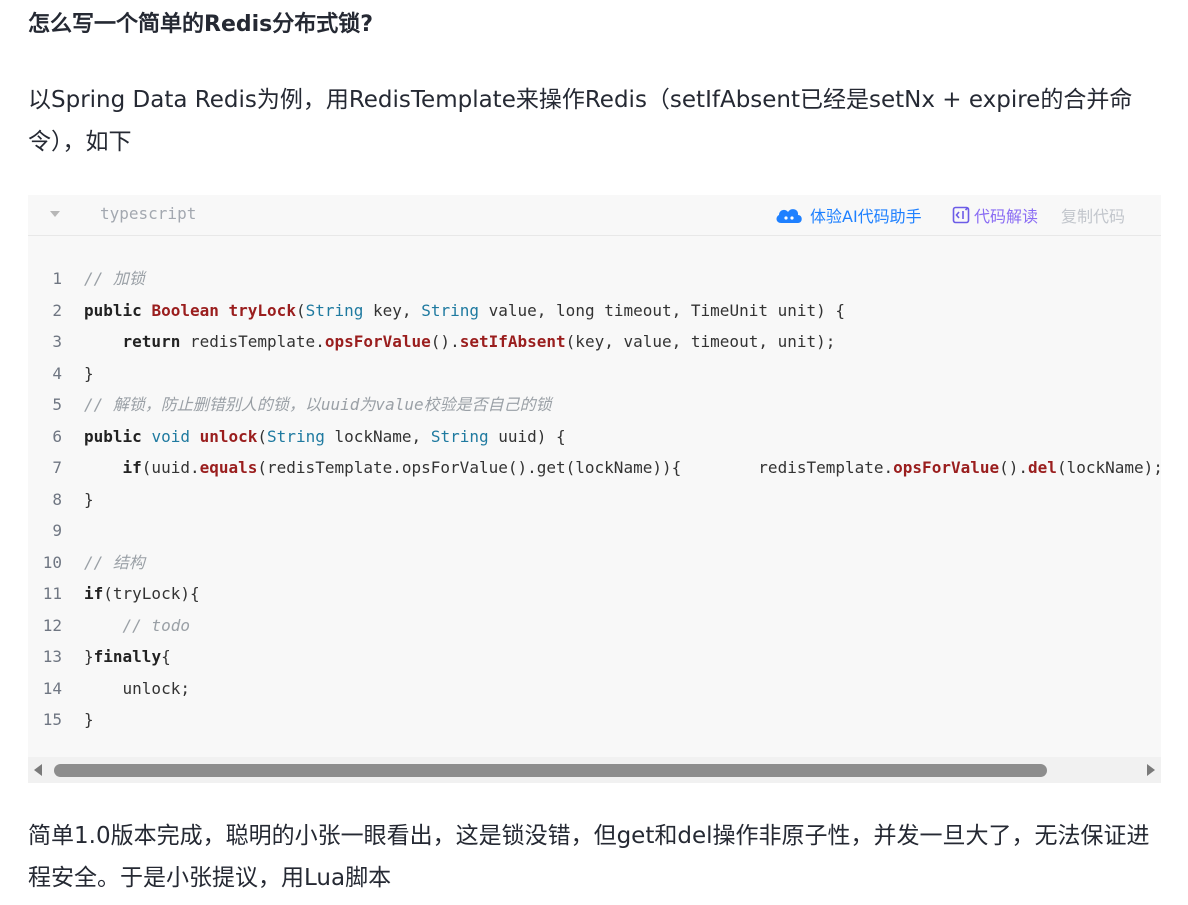 This screenshot has height=905, width=1188. What do you see at coordinates (594, 374) in the screenshot?
I see `code-line: 4}` at bounding box center [594, 374].